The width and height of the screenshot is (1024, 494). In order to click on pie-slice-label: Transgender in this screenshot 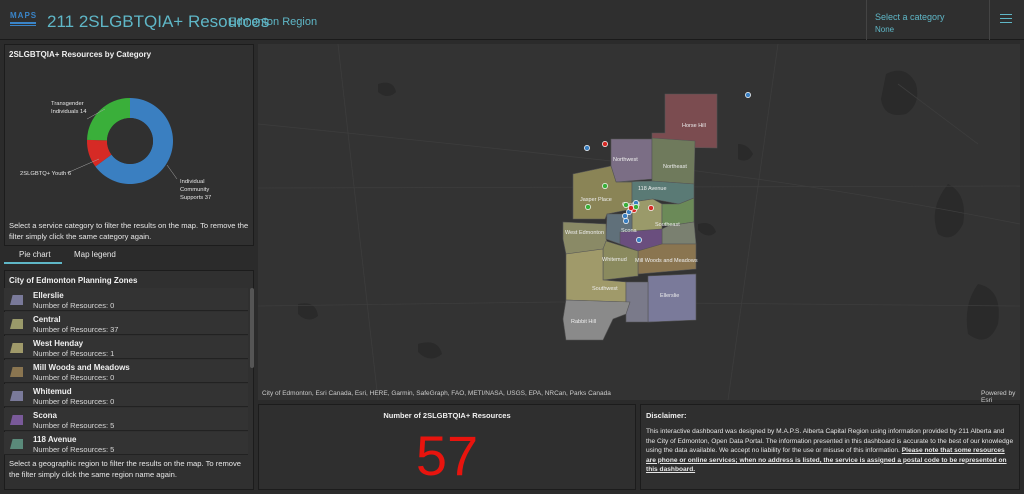, I will do `click(67, 104)`.